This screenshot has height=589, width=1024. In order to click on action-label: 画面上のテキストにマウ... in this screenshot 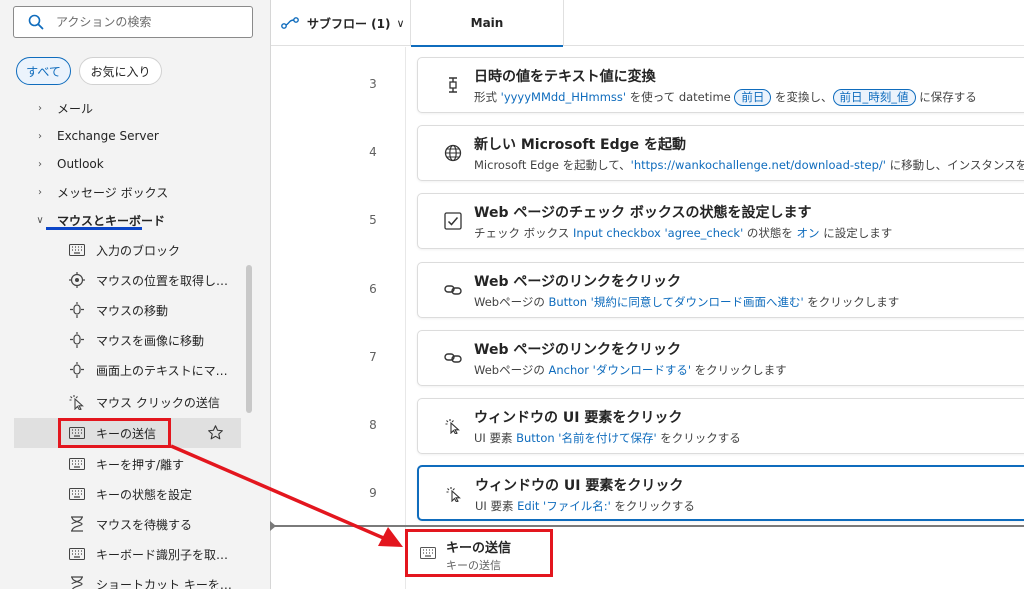, I will do `click(166, 370)`.